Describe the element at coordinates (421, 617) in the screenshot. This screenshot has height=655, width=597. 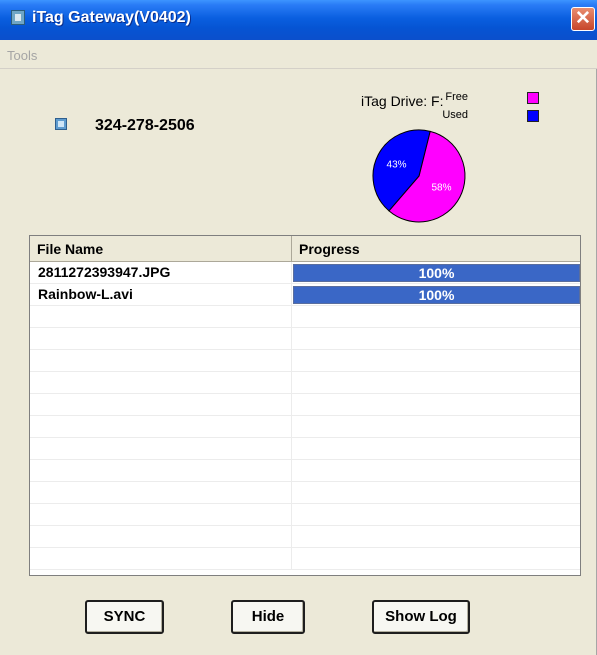
I see `show-log-button: Show Log` at that location.